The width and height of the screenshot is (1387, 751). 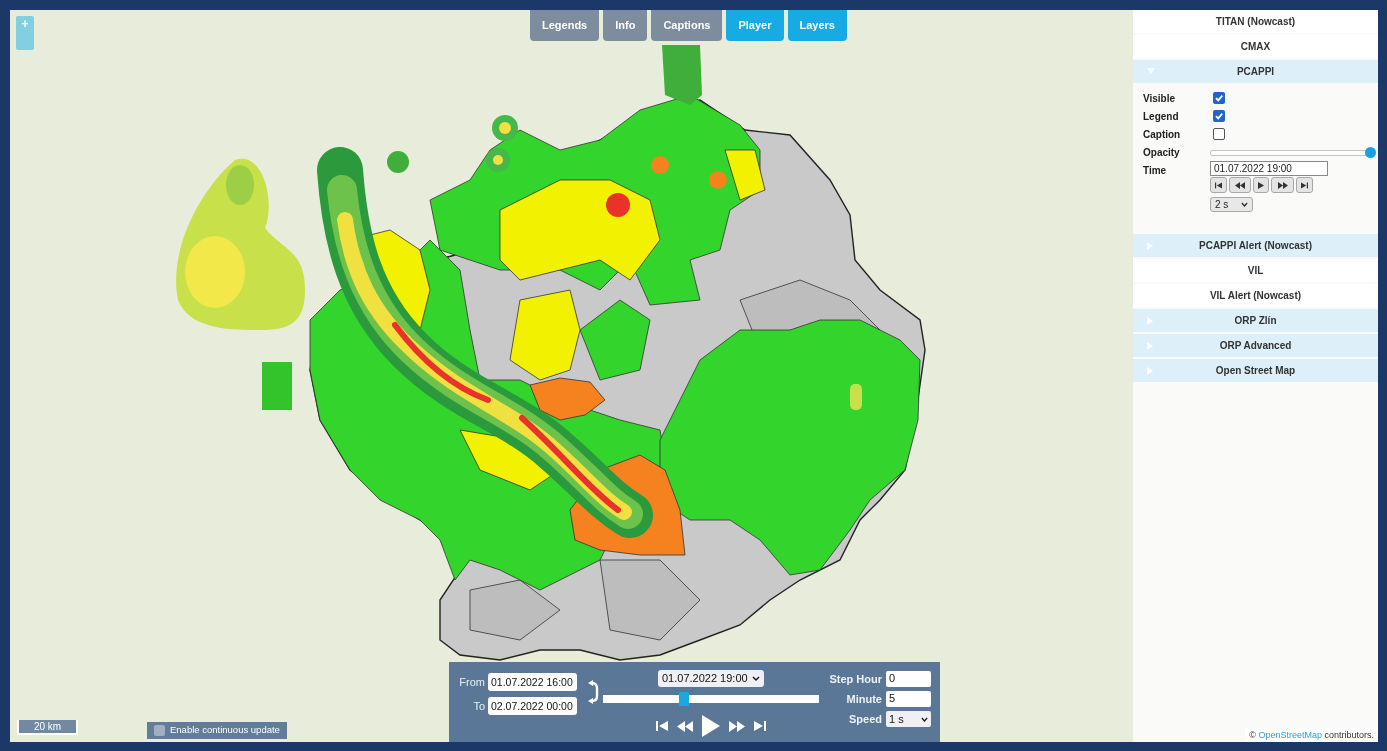 What do you see at coordinates (532, 706) in the screenshot?
I see `to-date-input: 02.07.2022 00:00` at bounding box center [532, 706].